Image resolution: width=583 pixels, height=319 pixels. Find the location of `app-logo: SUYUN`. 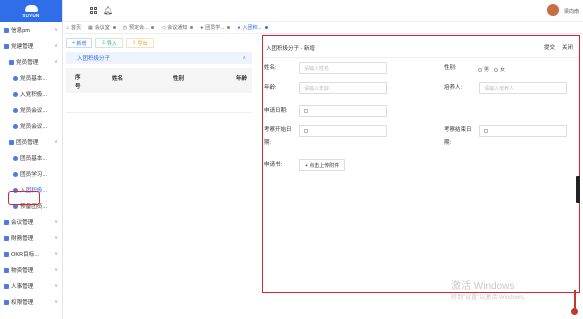

app-logo: SUYUN is located at coordinates (31, 11).